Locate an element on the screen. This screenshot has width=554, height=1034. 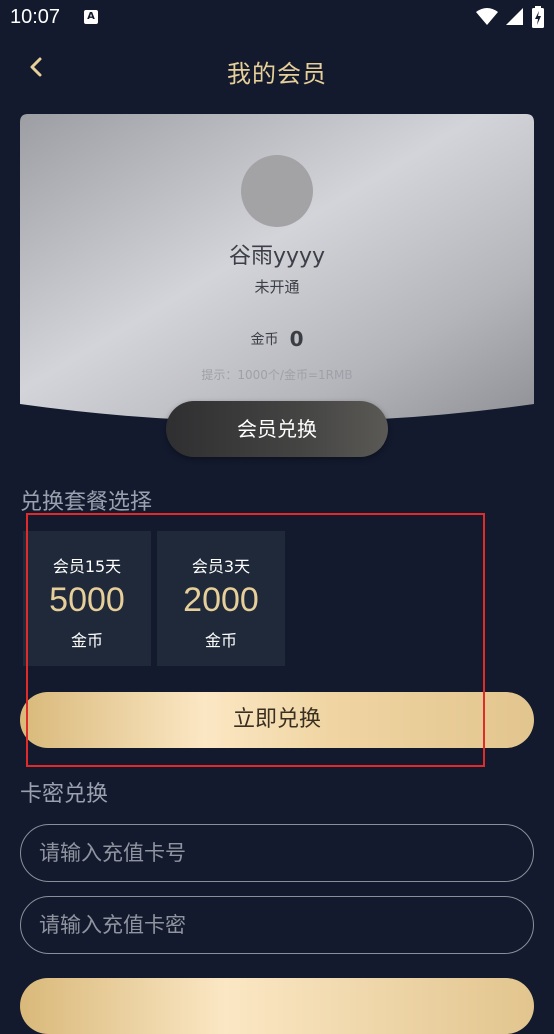
nav-bar: 我的会员 is located at coordinates (277, 68).